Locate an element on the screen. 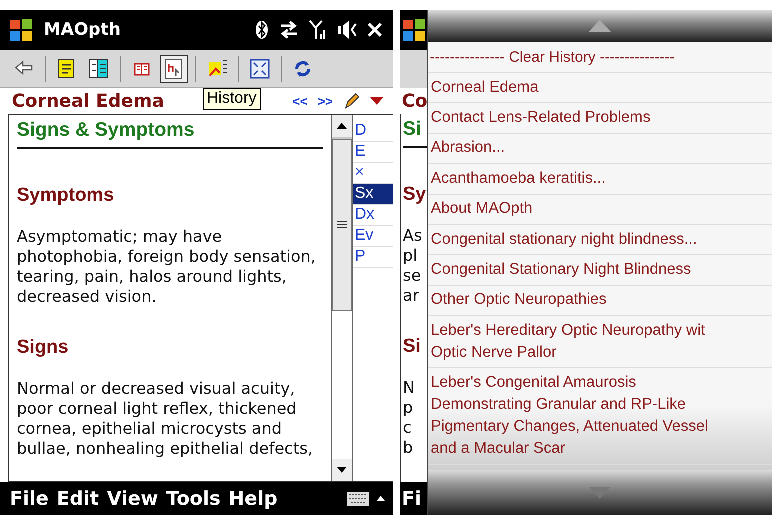 Image resolution: width=772 pixels, height=515 pixels. index-item: D is located at coordinates (373, 131).